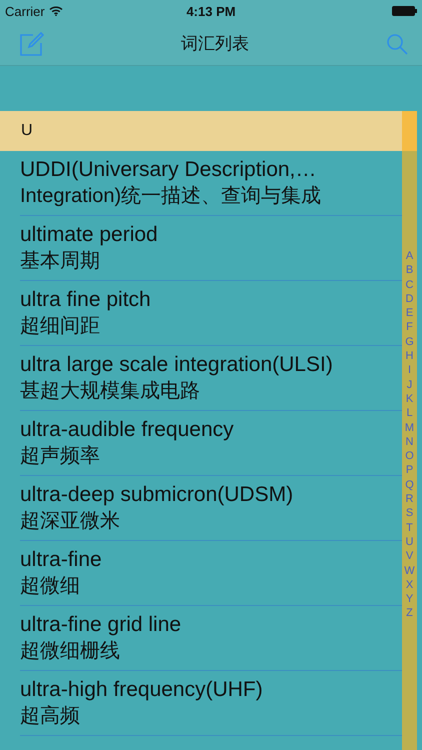  Describe the element at coordinates (409, 485) in the screenshot. I see `index-letter: Q` at that location.